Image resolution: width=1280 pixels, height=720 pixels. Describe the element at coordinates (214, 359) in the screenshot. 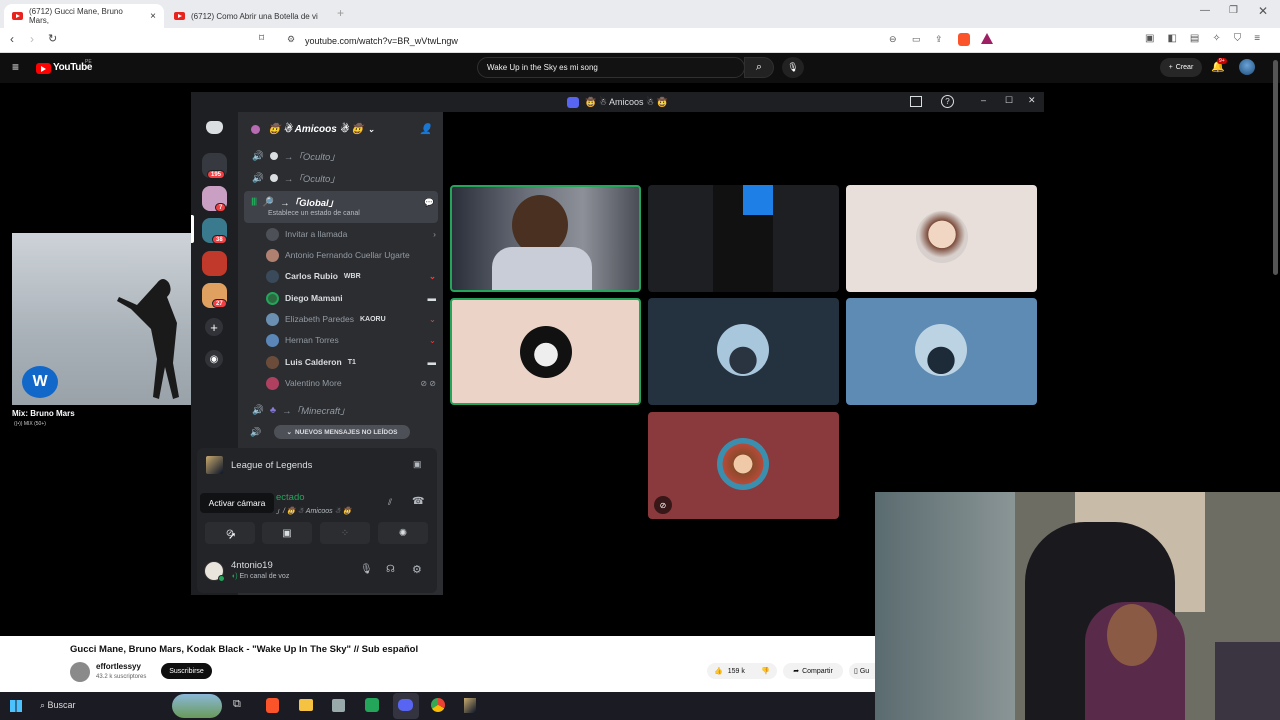

I see `explore-icon: ◉` at that location.